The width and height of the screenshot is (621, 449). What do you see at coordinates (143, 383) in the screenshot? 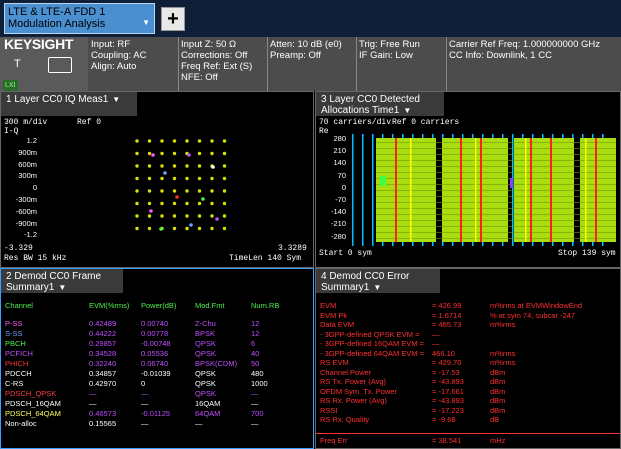
I see `table-cell: 0` at bounding box center [143, 383].